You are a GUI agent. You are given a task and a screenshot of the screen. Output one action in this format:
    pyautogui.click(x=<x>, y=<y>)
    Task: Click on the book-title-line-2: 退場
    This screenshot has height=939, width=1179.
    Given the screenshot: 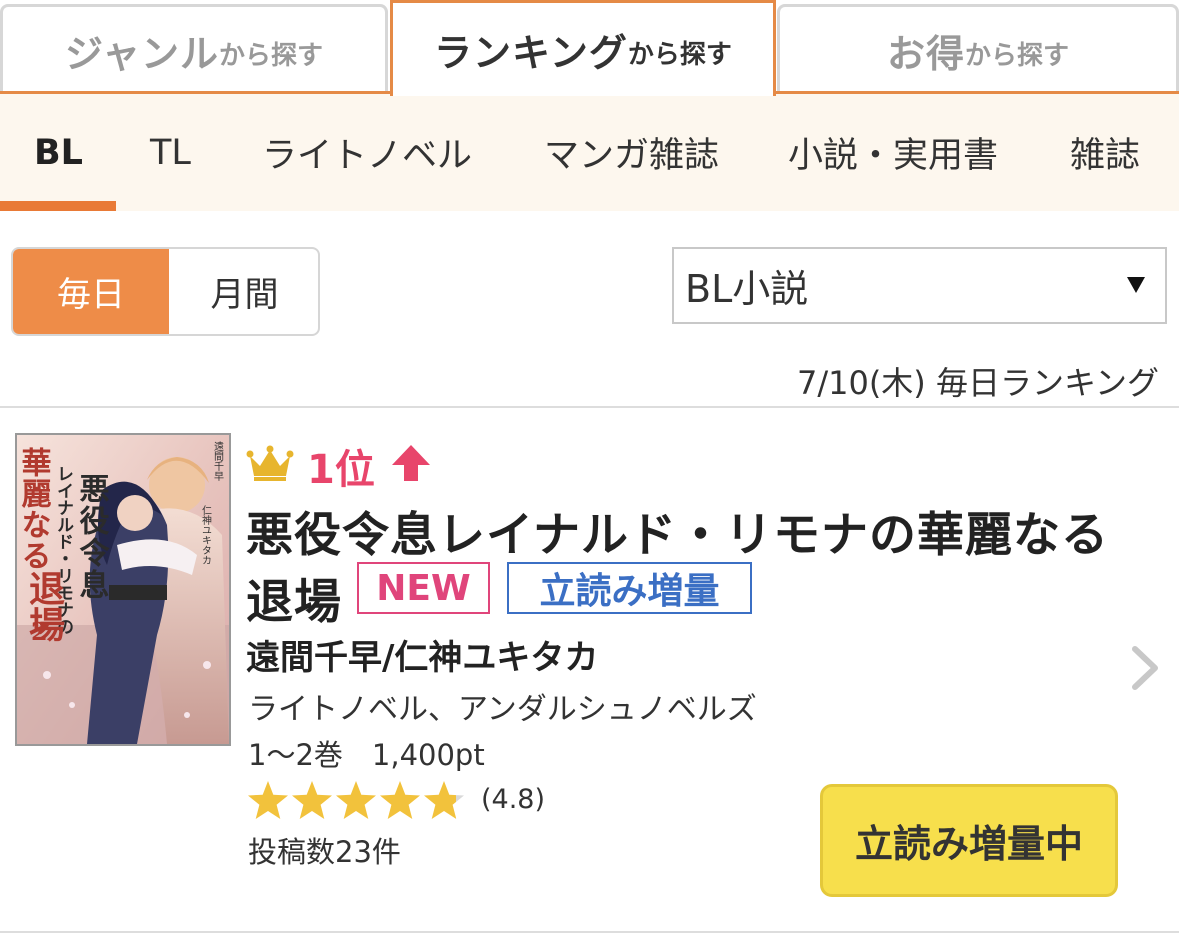 What is the action you would take?
    pyautogui.click(x=294, y=597)
    